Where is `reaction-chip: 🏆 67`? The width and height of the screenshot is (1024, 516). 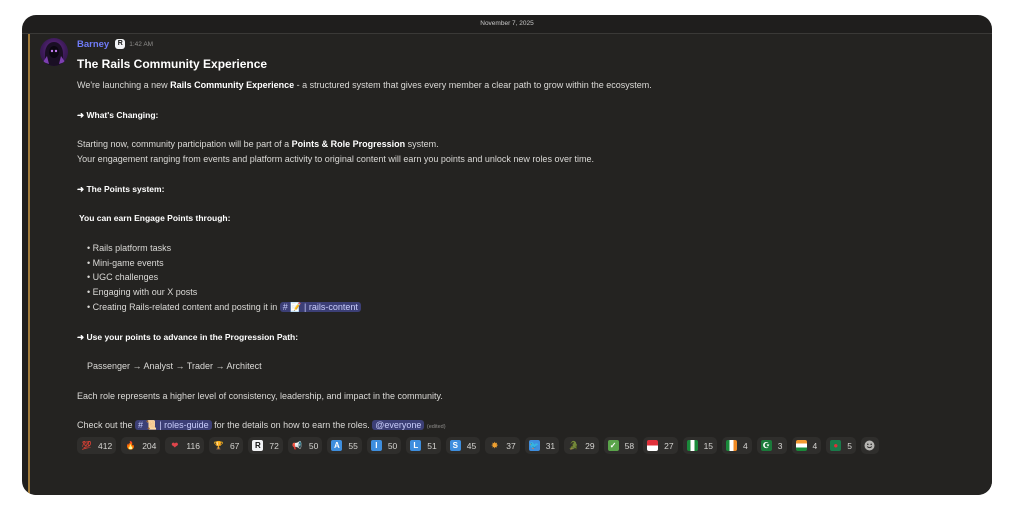 reaction-chip: 🏆 67 is located at coordinates (226, 446).